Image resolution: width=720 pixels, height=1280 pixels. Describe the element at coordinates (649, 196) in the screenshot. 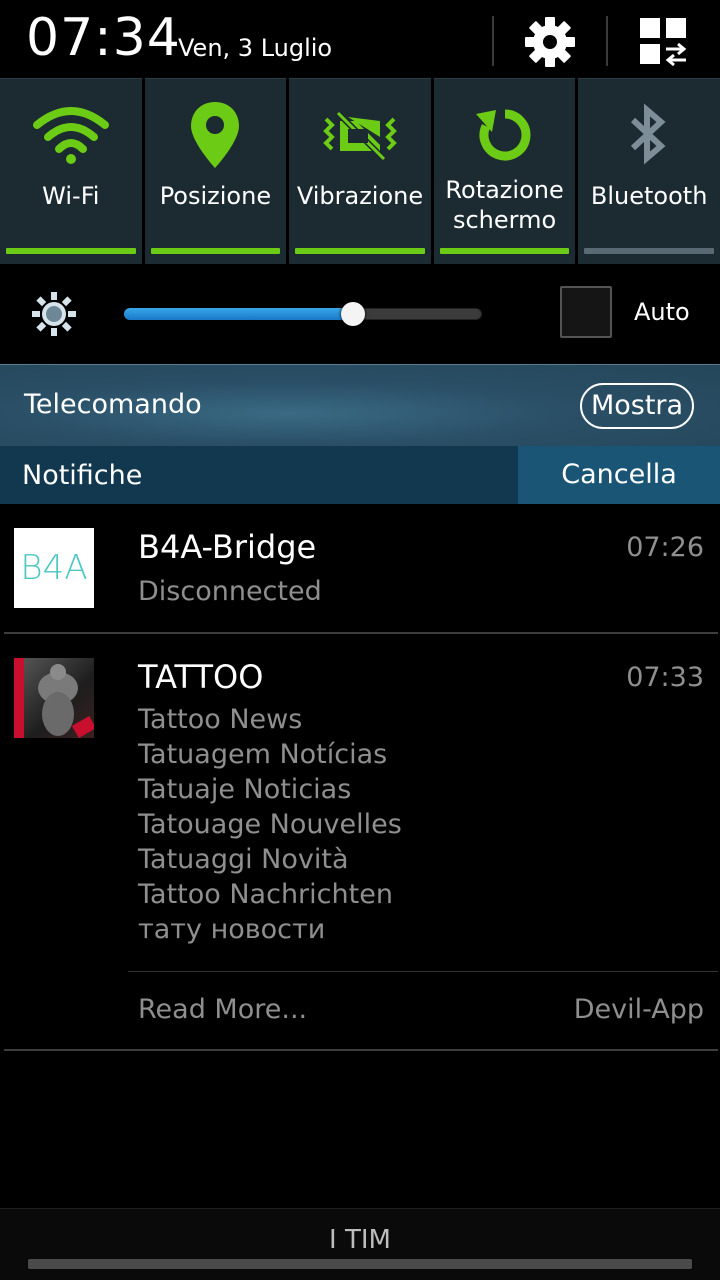

I see `toggle-label: Bluetooth` at that location.